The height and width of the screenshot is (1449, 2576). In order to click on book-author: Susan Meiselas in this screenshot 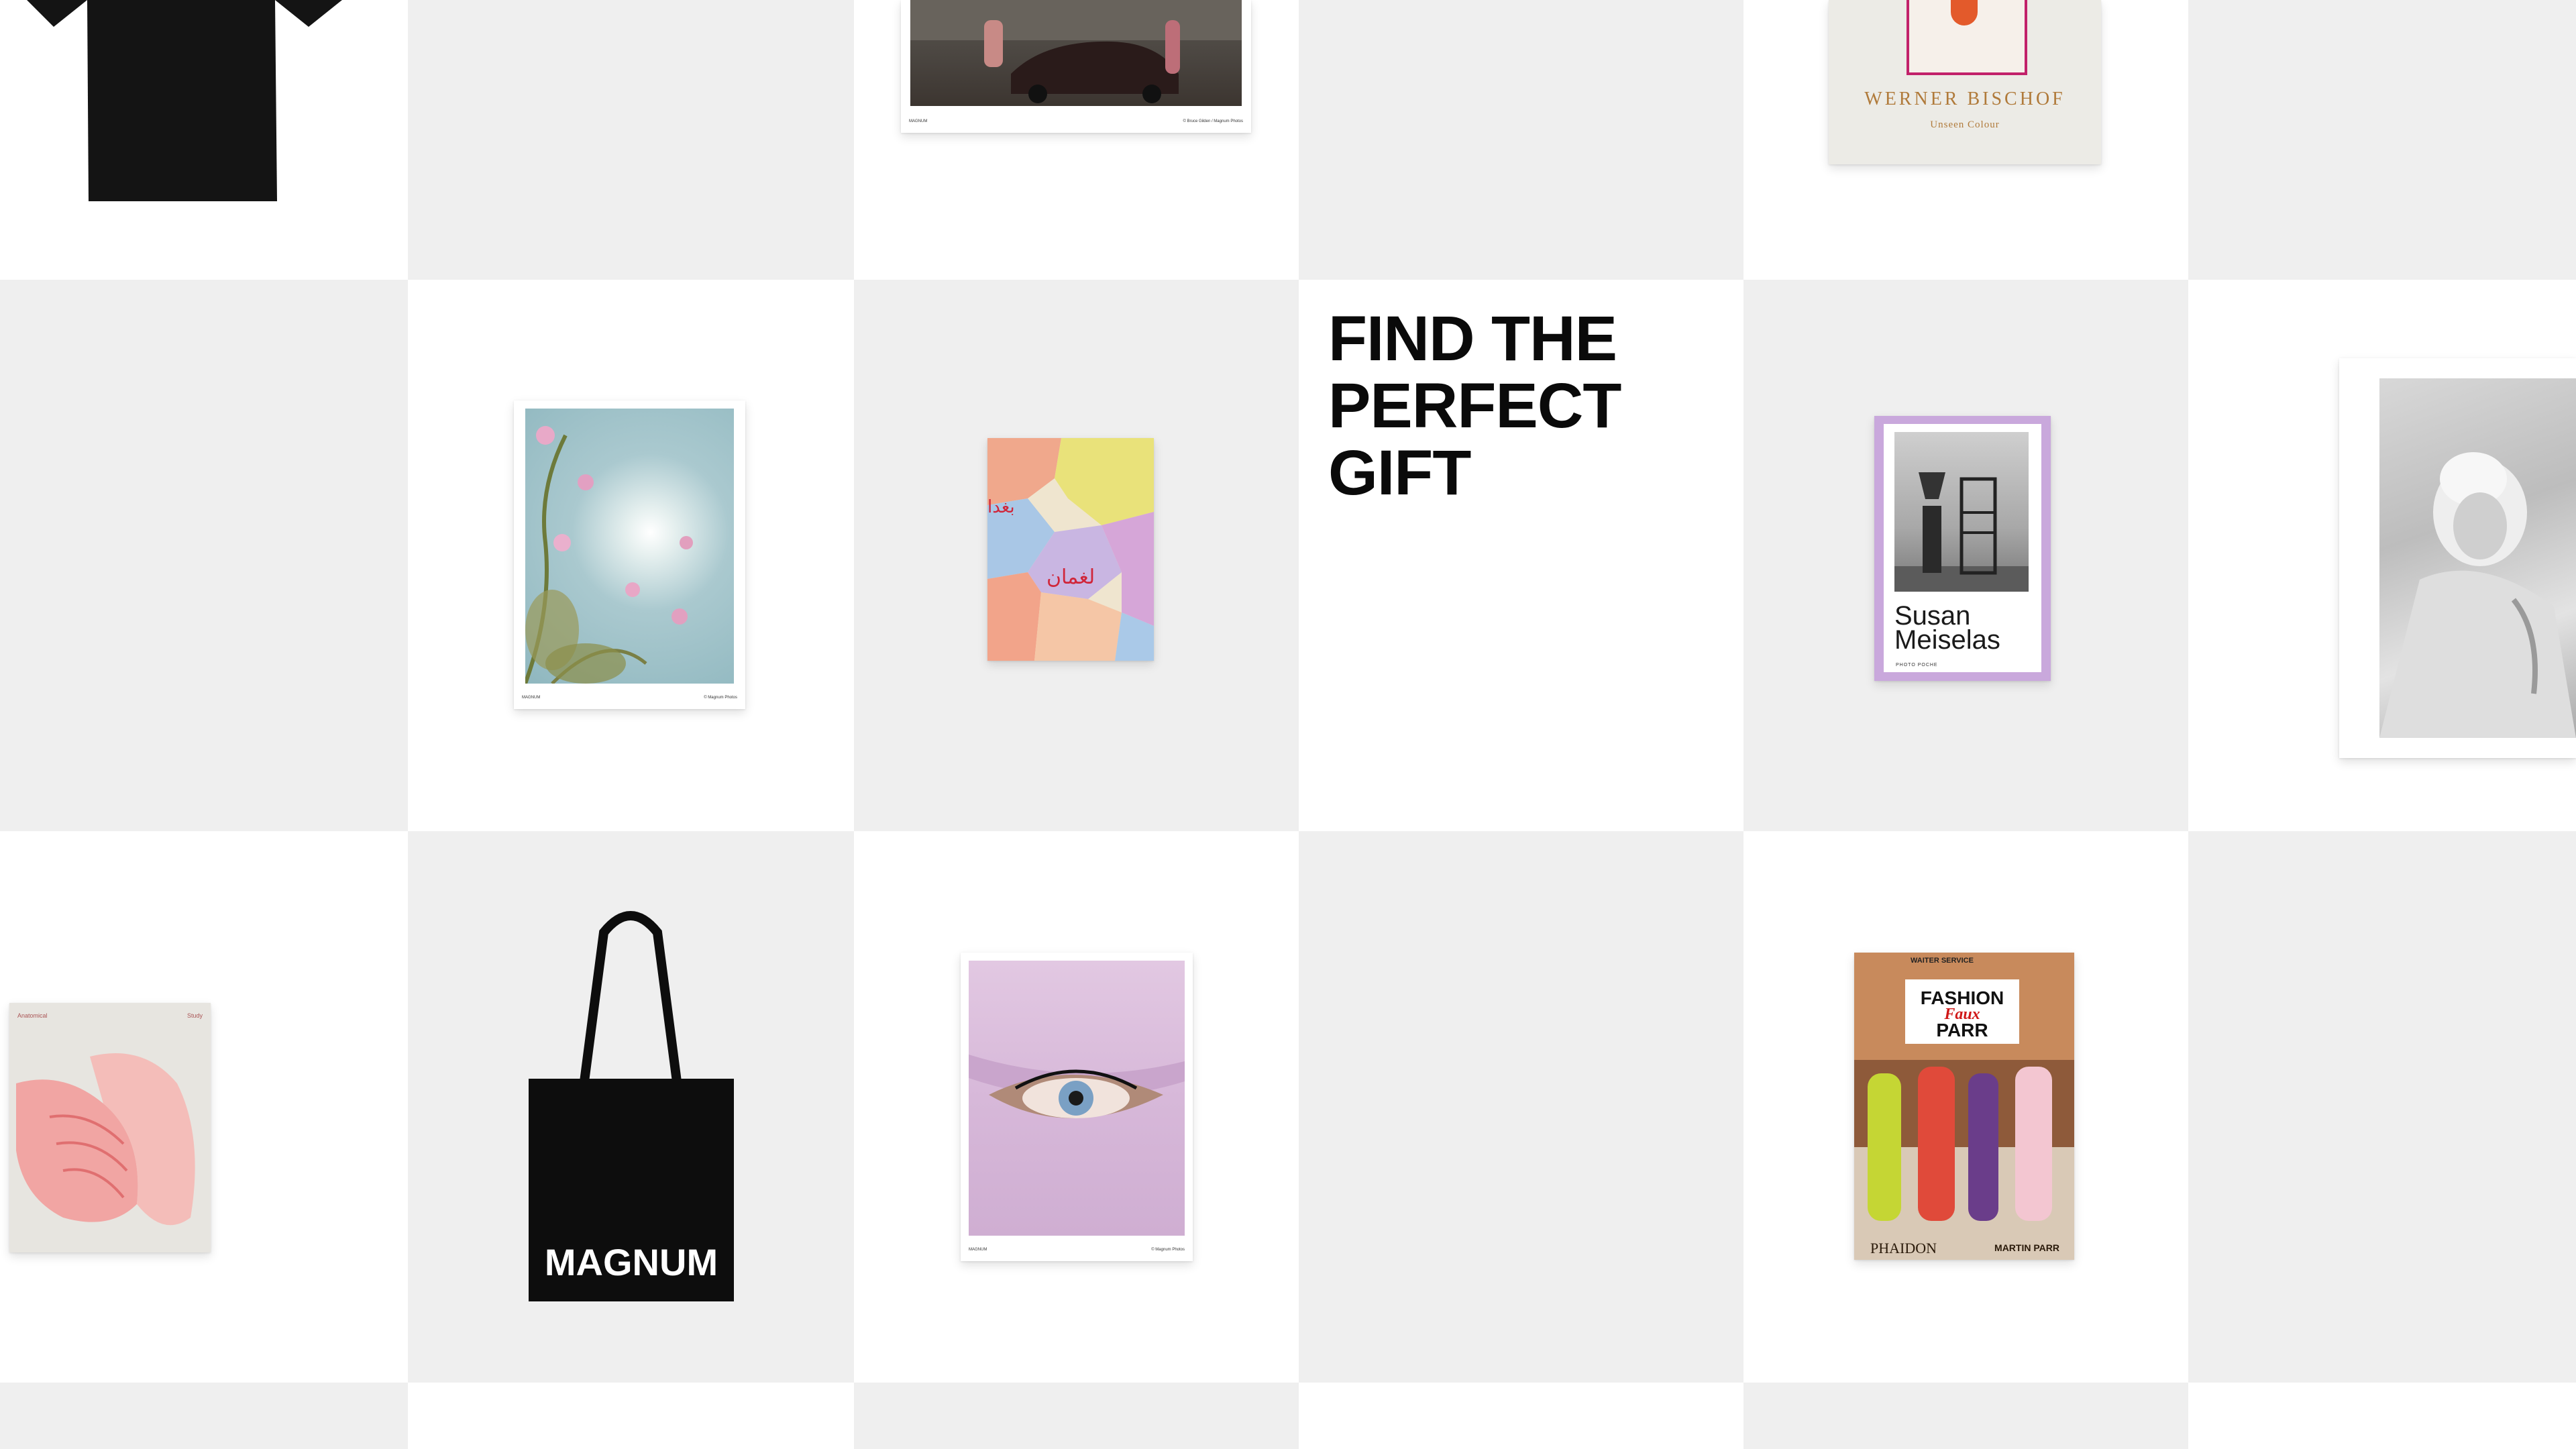, I will do `click(1947, 628)`.